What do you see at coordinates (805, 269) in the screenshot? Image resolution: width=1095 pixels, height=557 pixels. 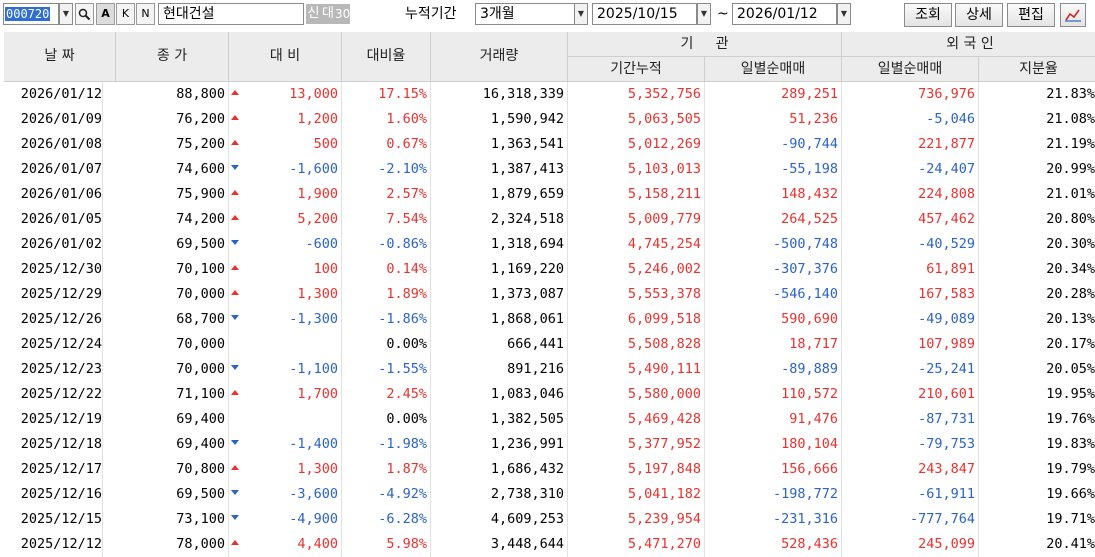 I see `cell-inst-daily-value: -307,376` at bounding box center [805, 269].